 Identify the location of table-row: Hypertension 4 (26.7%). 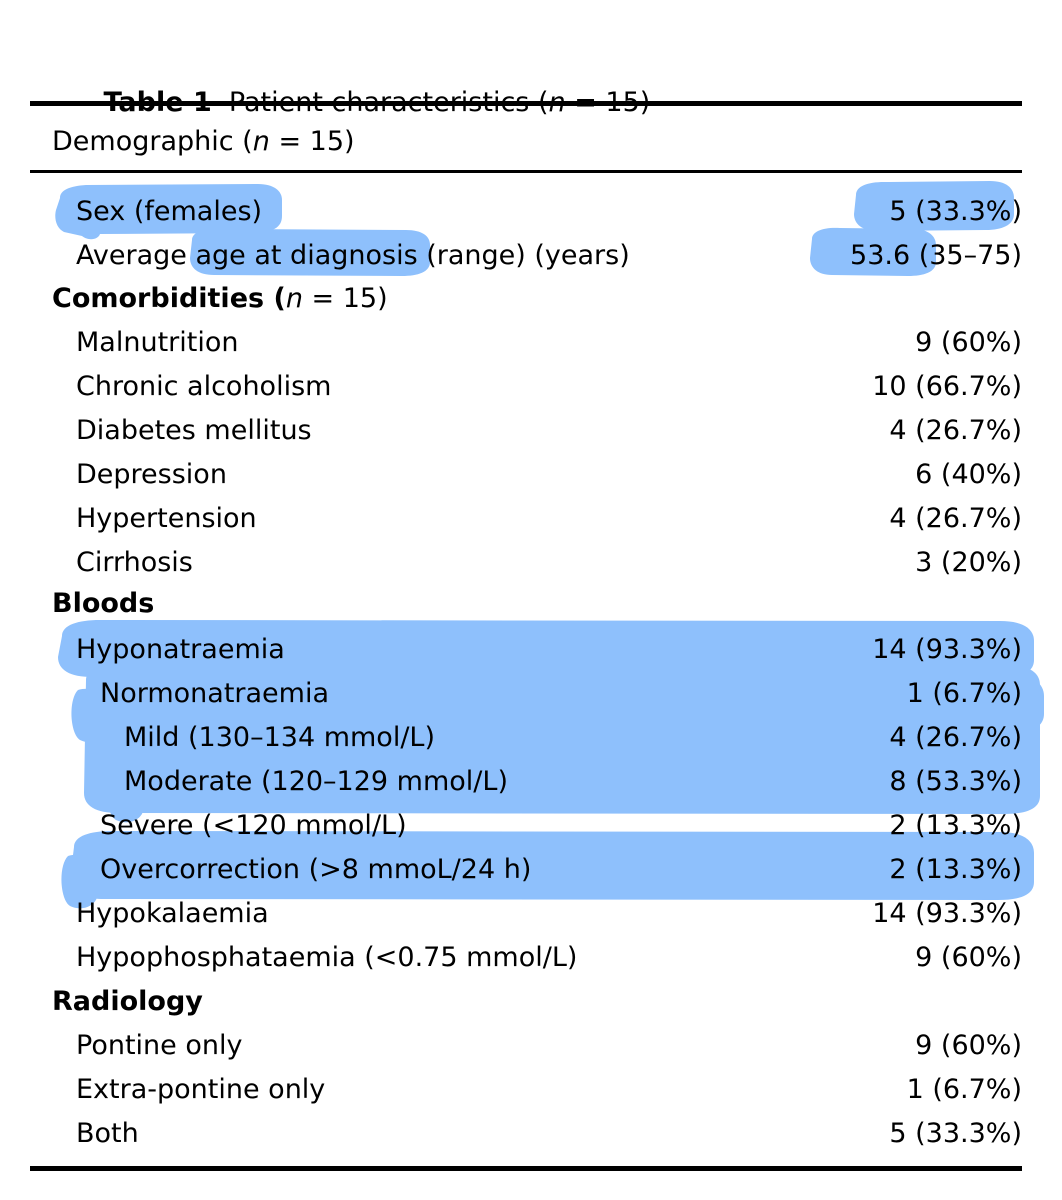
(537, 519).